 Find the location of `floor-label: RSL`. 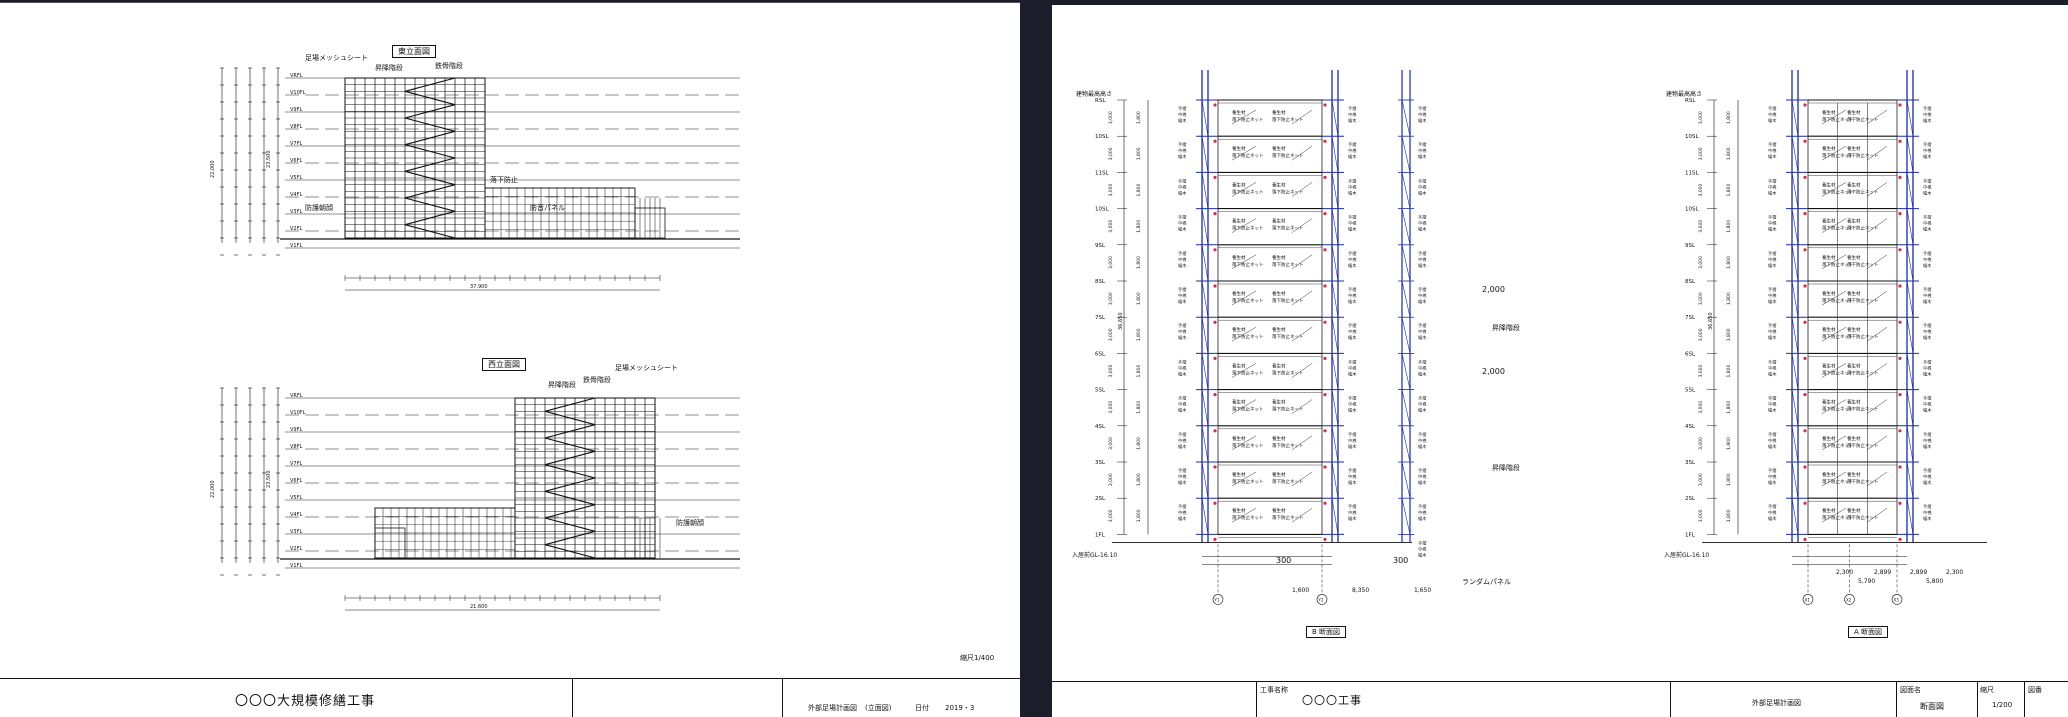

floor-label: RSL is located at coordinates (1100, 101).